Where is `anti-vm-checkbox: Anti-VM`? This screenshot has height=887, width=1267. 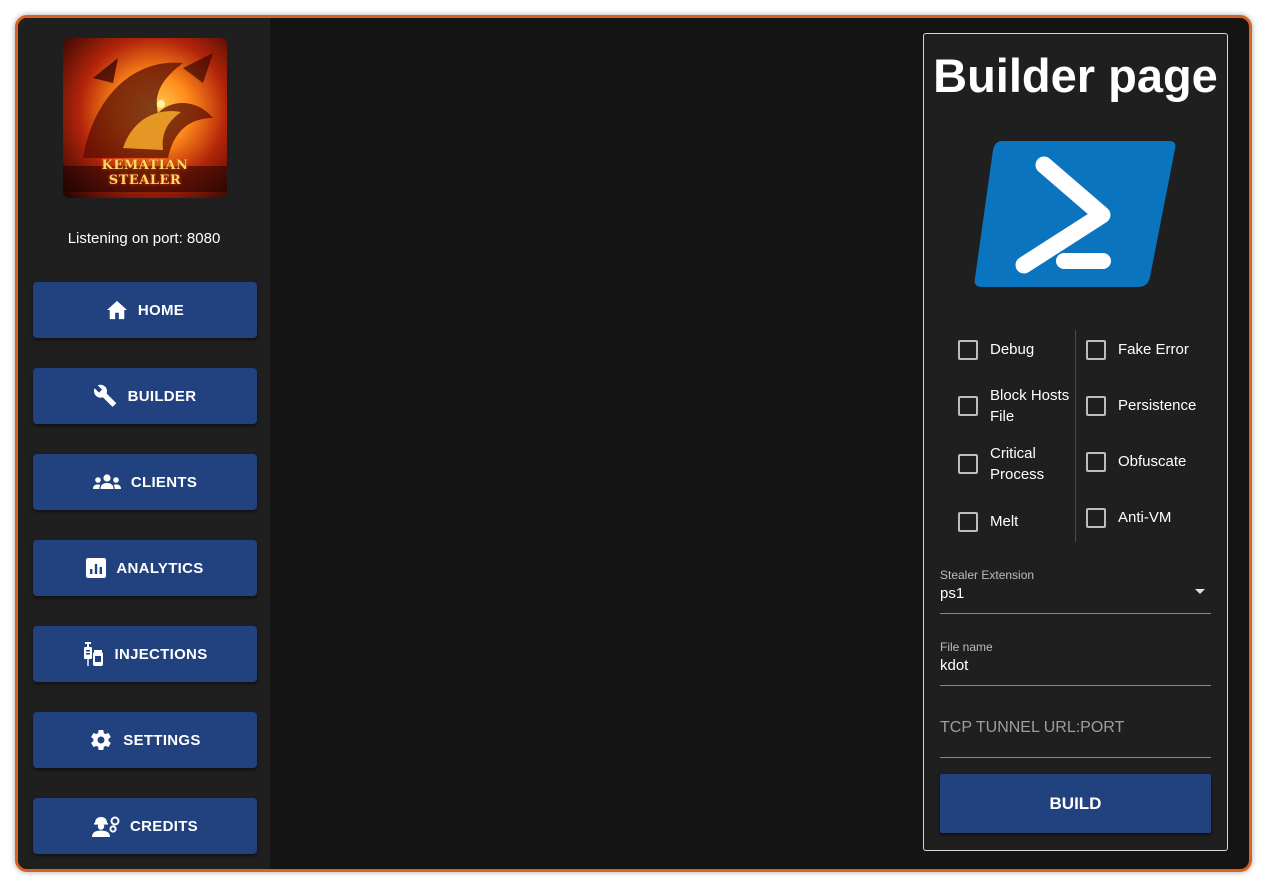 anti-vm-checkbox: Anti-VM is located at coordinates (1128, 517).